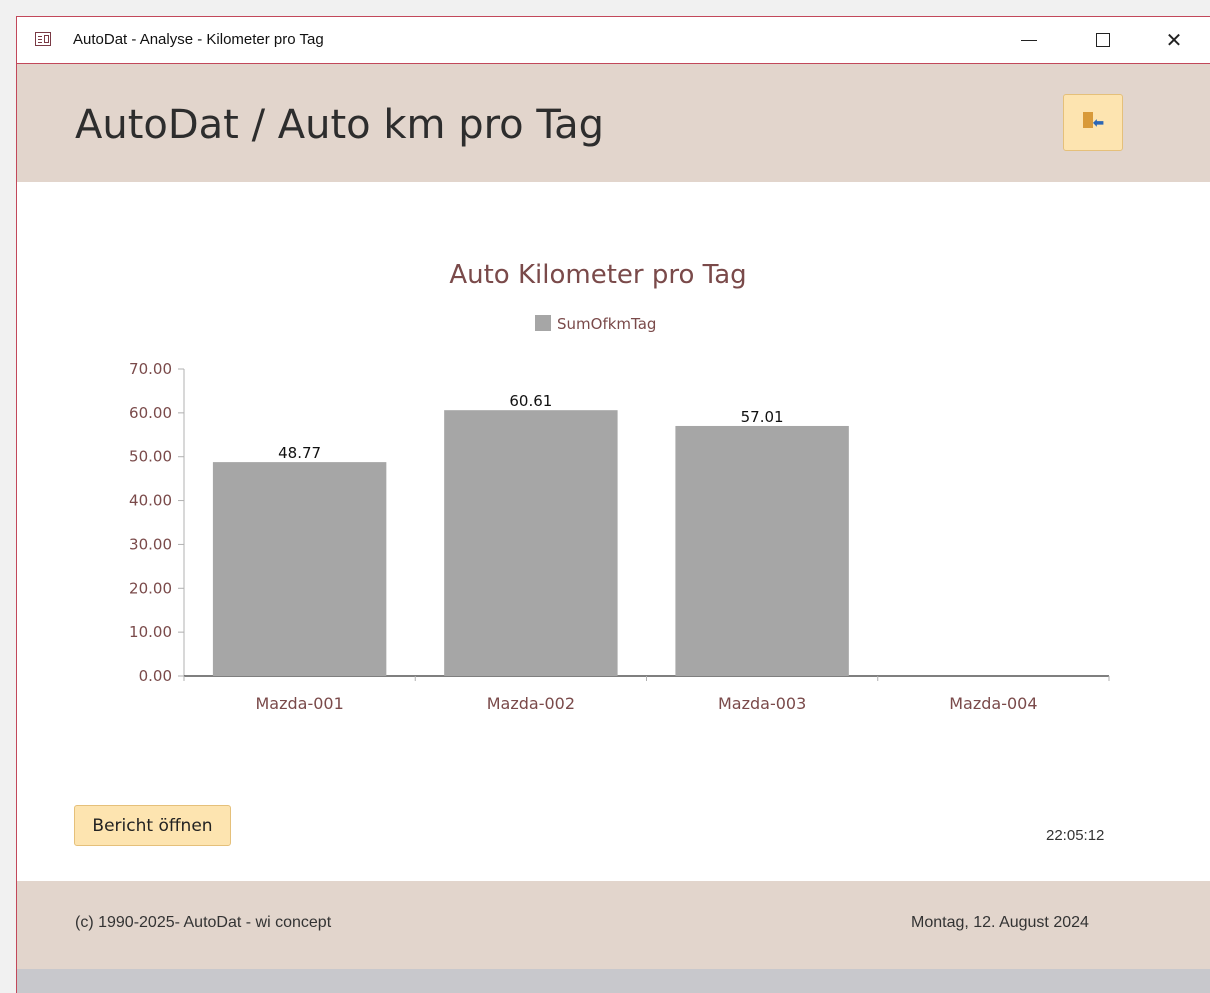 This screenshot has height=993, width=1210. I want to click on y-tick-label: 0.00, so click(155, 676).